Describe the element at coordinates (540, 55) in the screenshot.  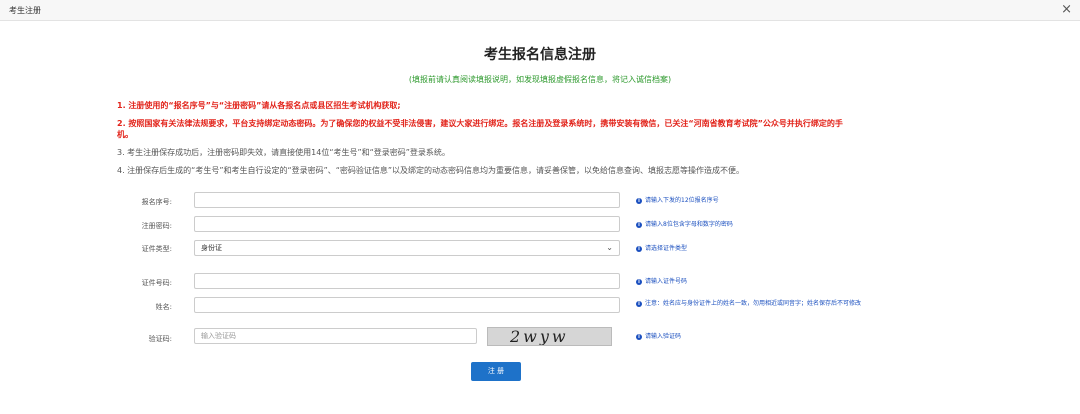
I see `page-title: 考生报名信息注册` at that location.